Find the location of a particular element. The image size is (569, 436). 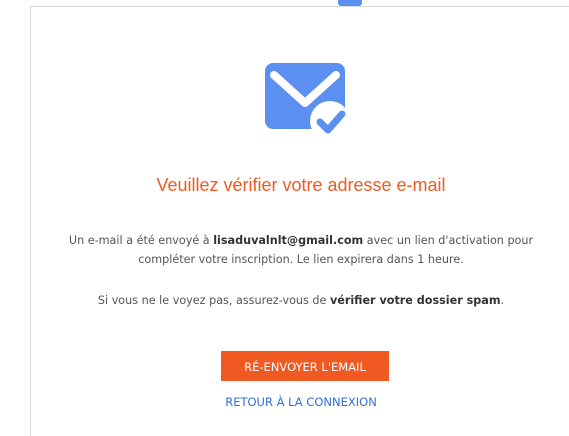

sent-message-prefix: Un e-mail a été envoyé à is located at coordinates (141, 240).